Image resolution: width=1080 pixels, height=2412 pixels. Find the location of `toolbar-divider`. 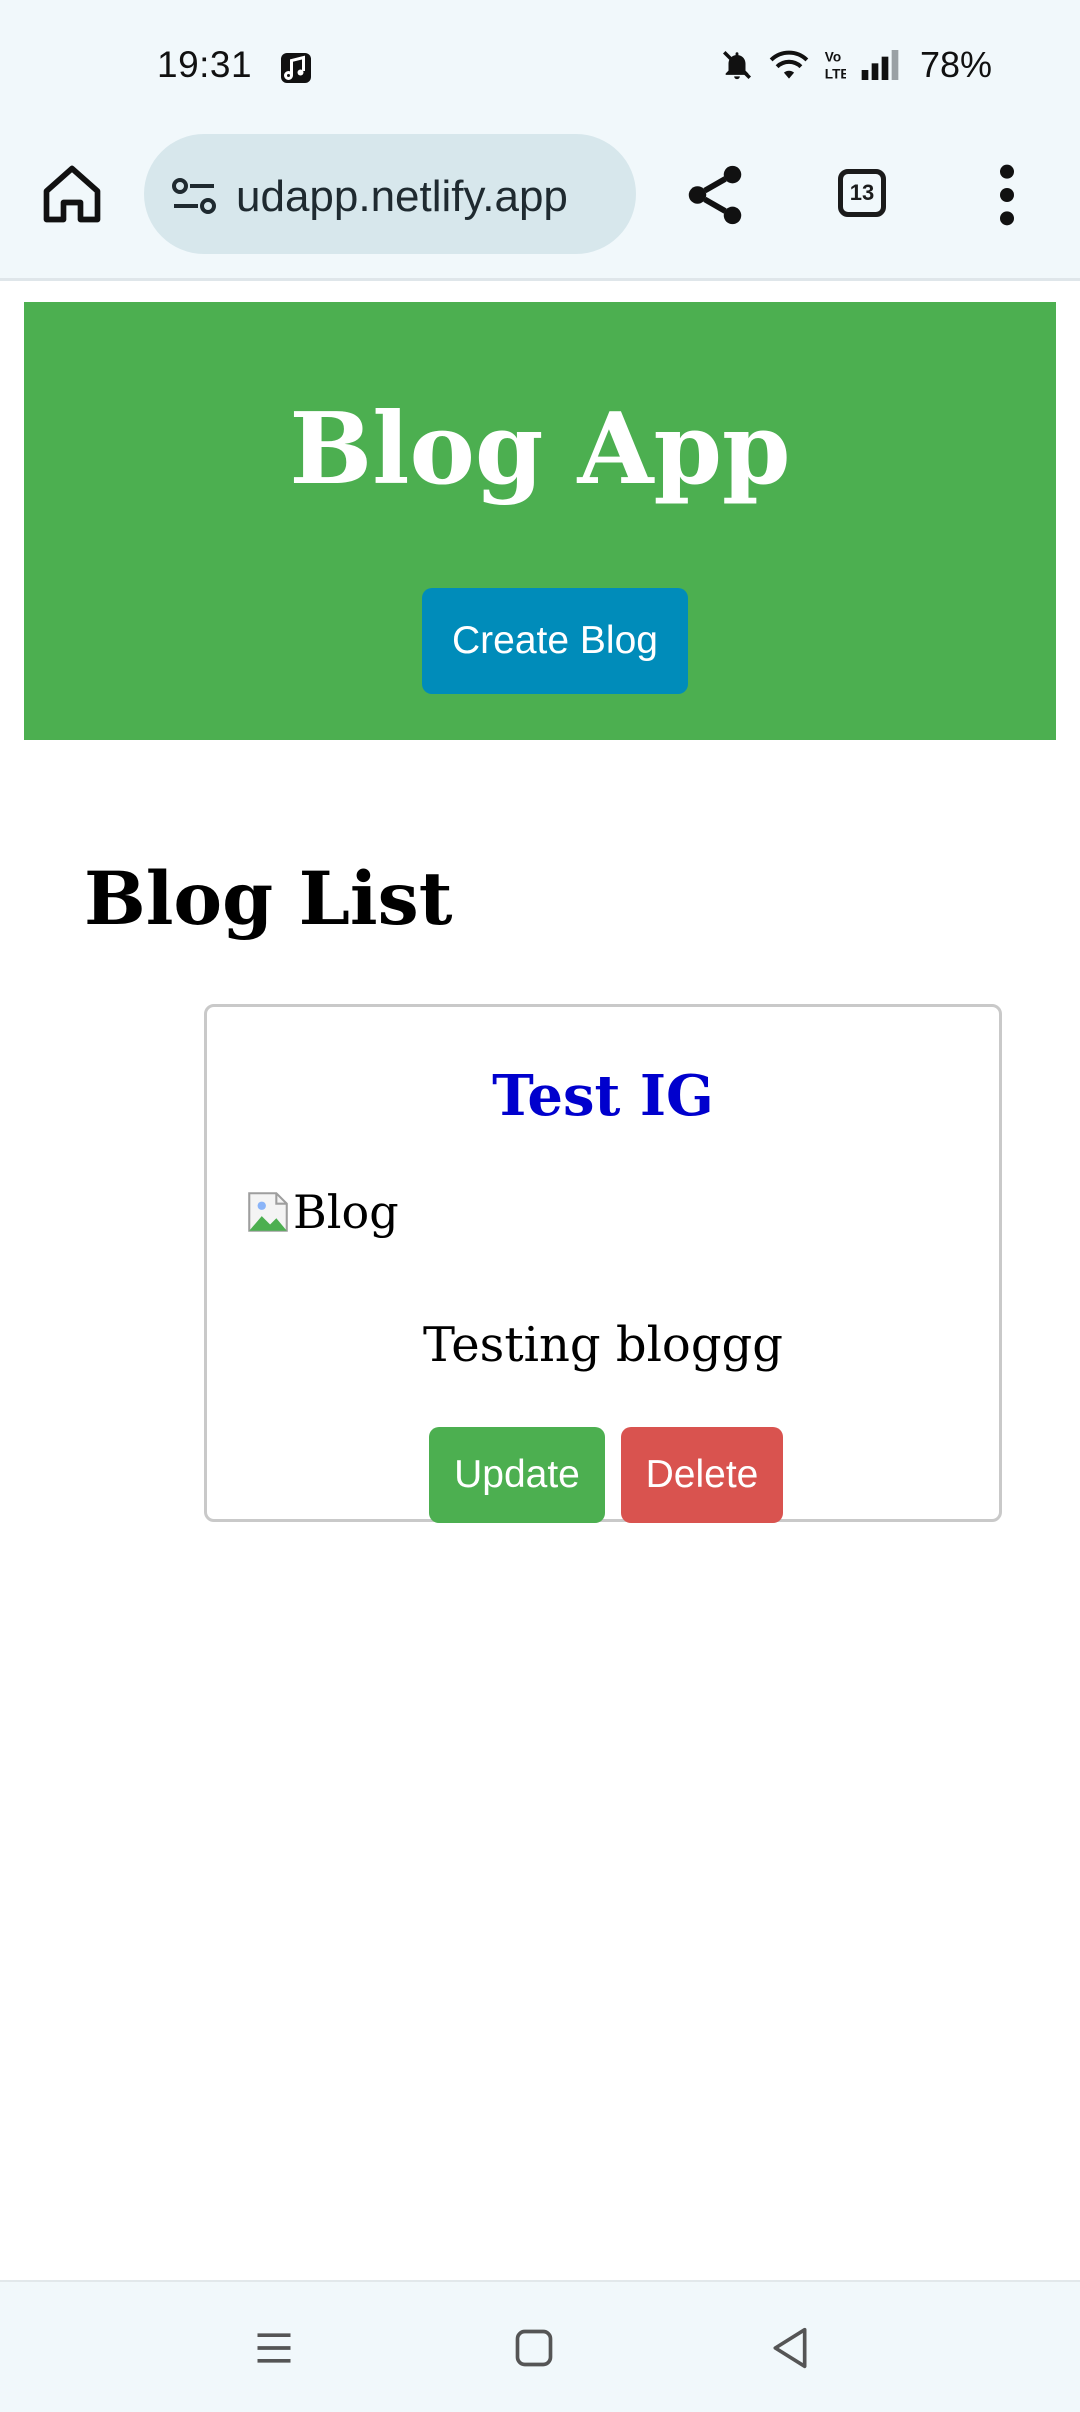

toolbar-divider is located at coordinates (540, 279).